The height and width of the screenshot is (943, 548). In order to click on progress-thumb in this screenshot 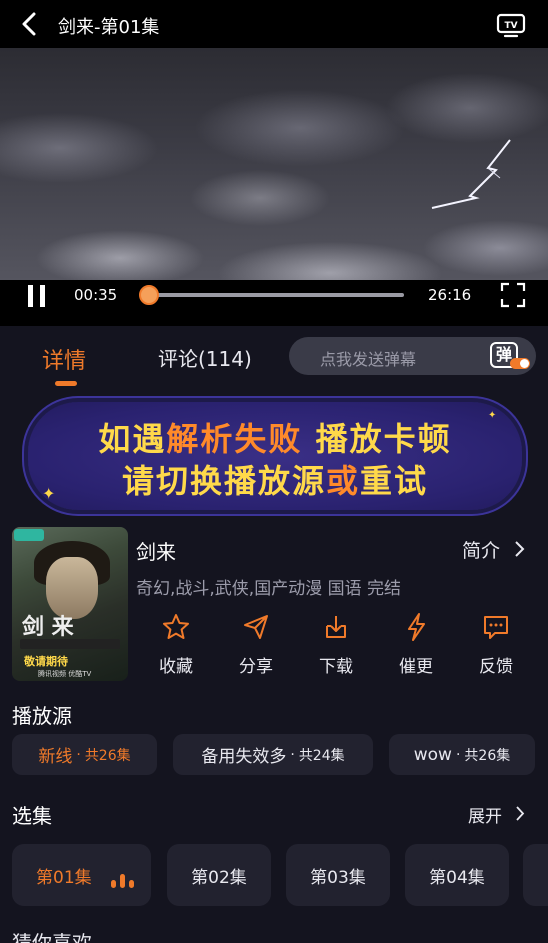, I will do `click(149, 295)`.